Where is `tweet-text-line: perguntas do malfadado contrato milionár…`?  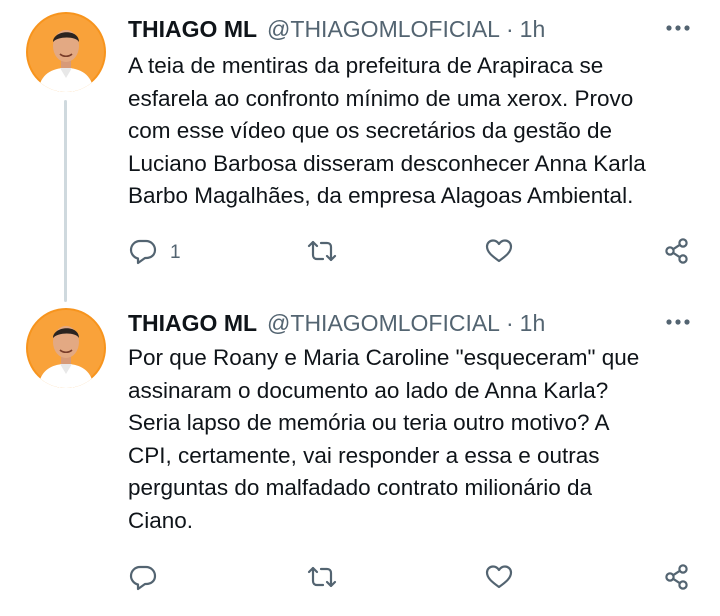 tweet-text-line: perguntas do malfadado contrato milionár… is located at coordinates (360, 487).